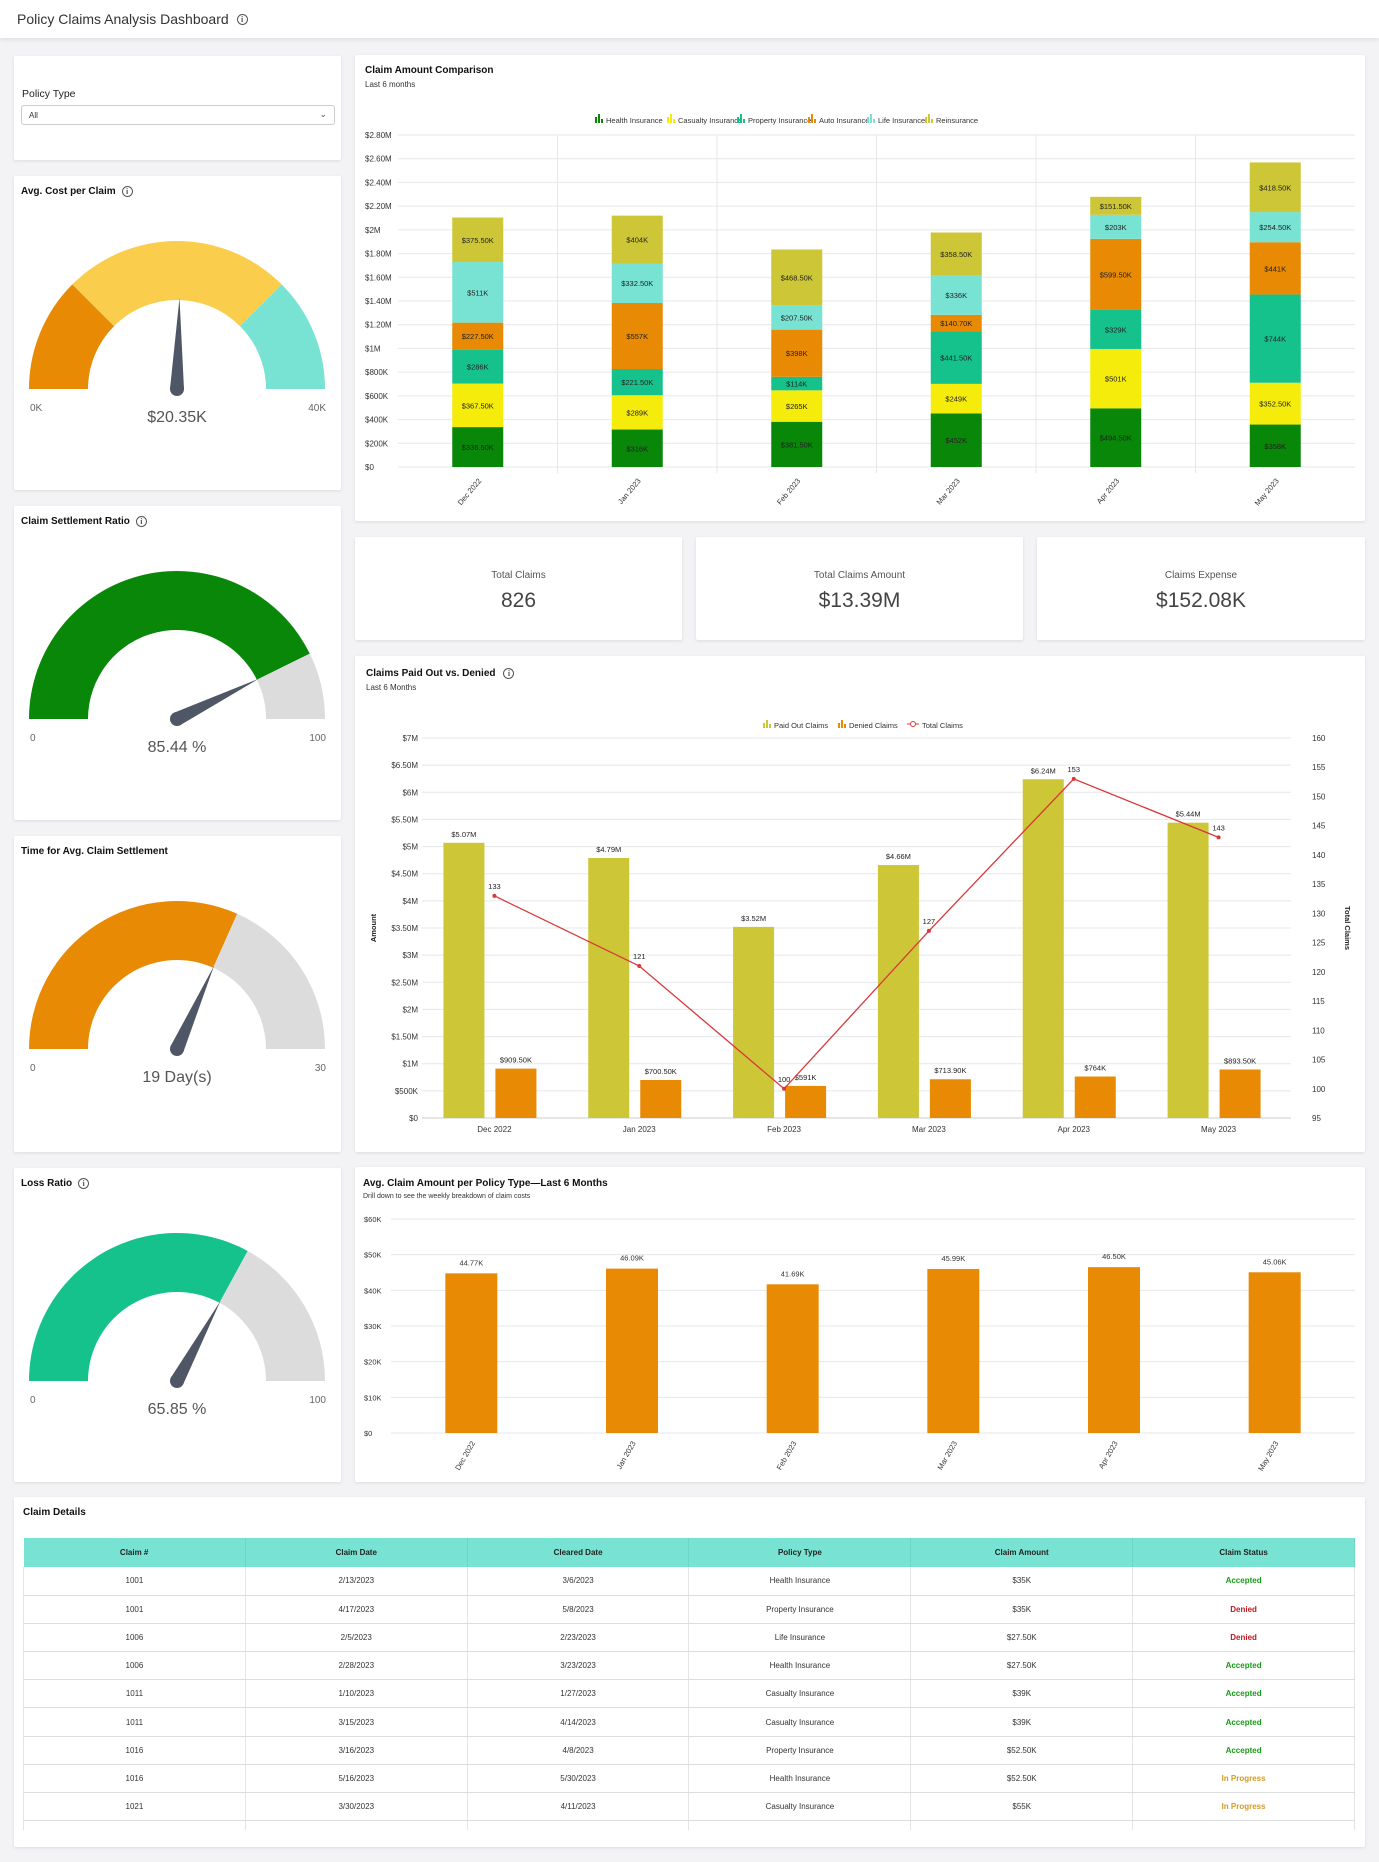  What do you see at coordinates (465, 1456) in the screenshot?
I see `x-tick-label: Dec 2022` at bounding box center [465, 1456].